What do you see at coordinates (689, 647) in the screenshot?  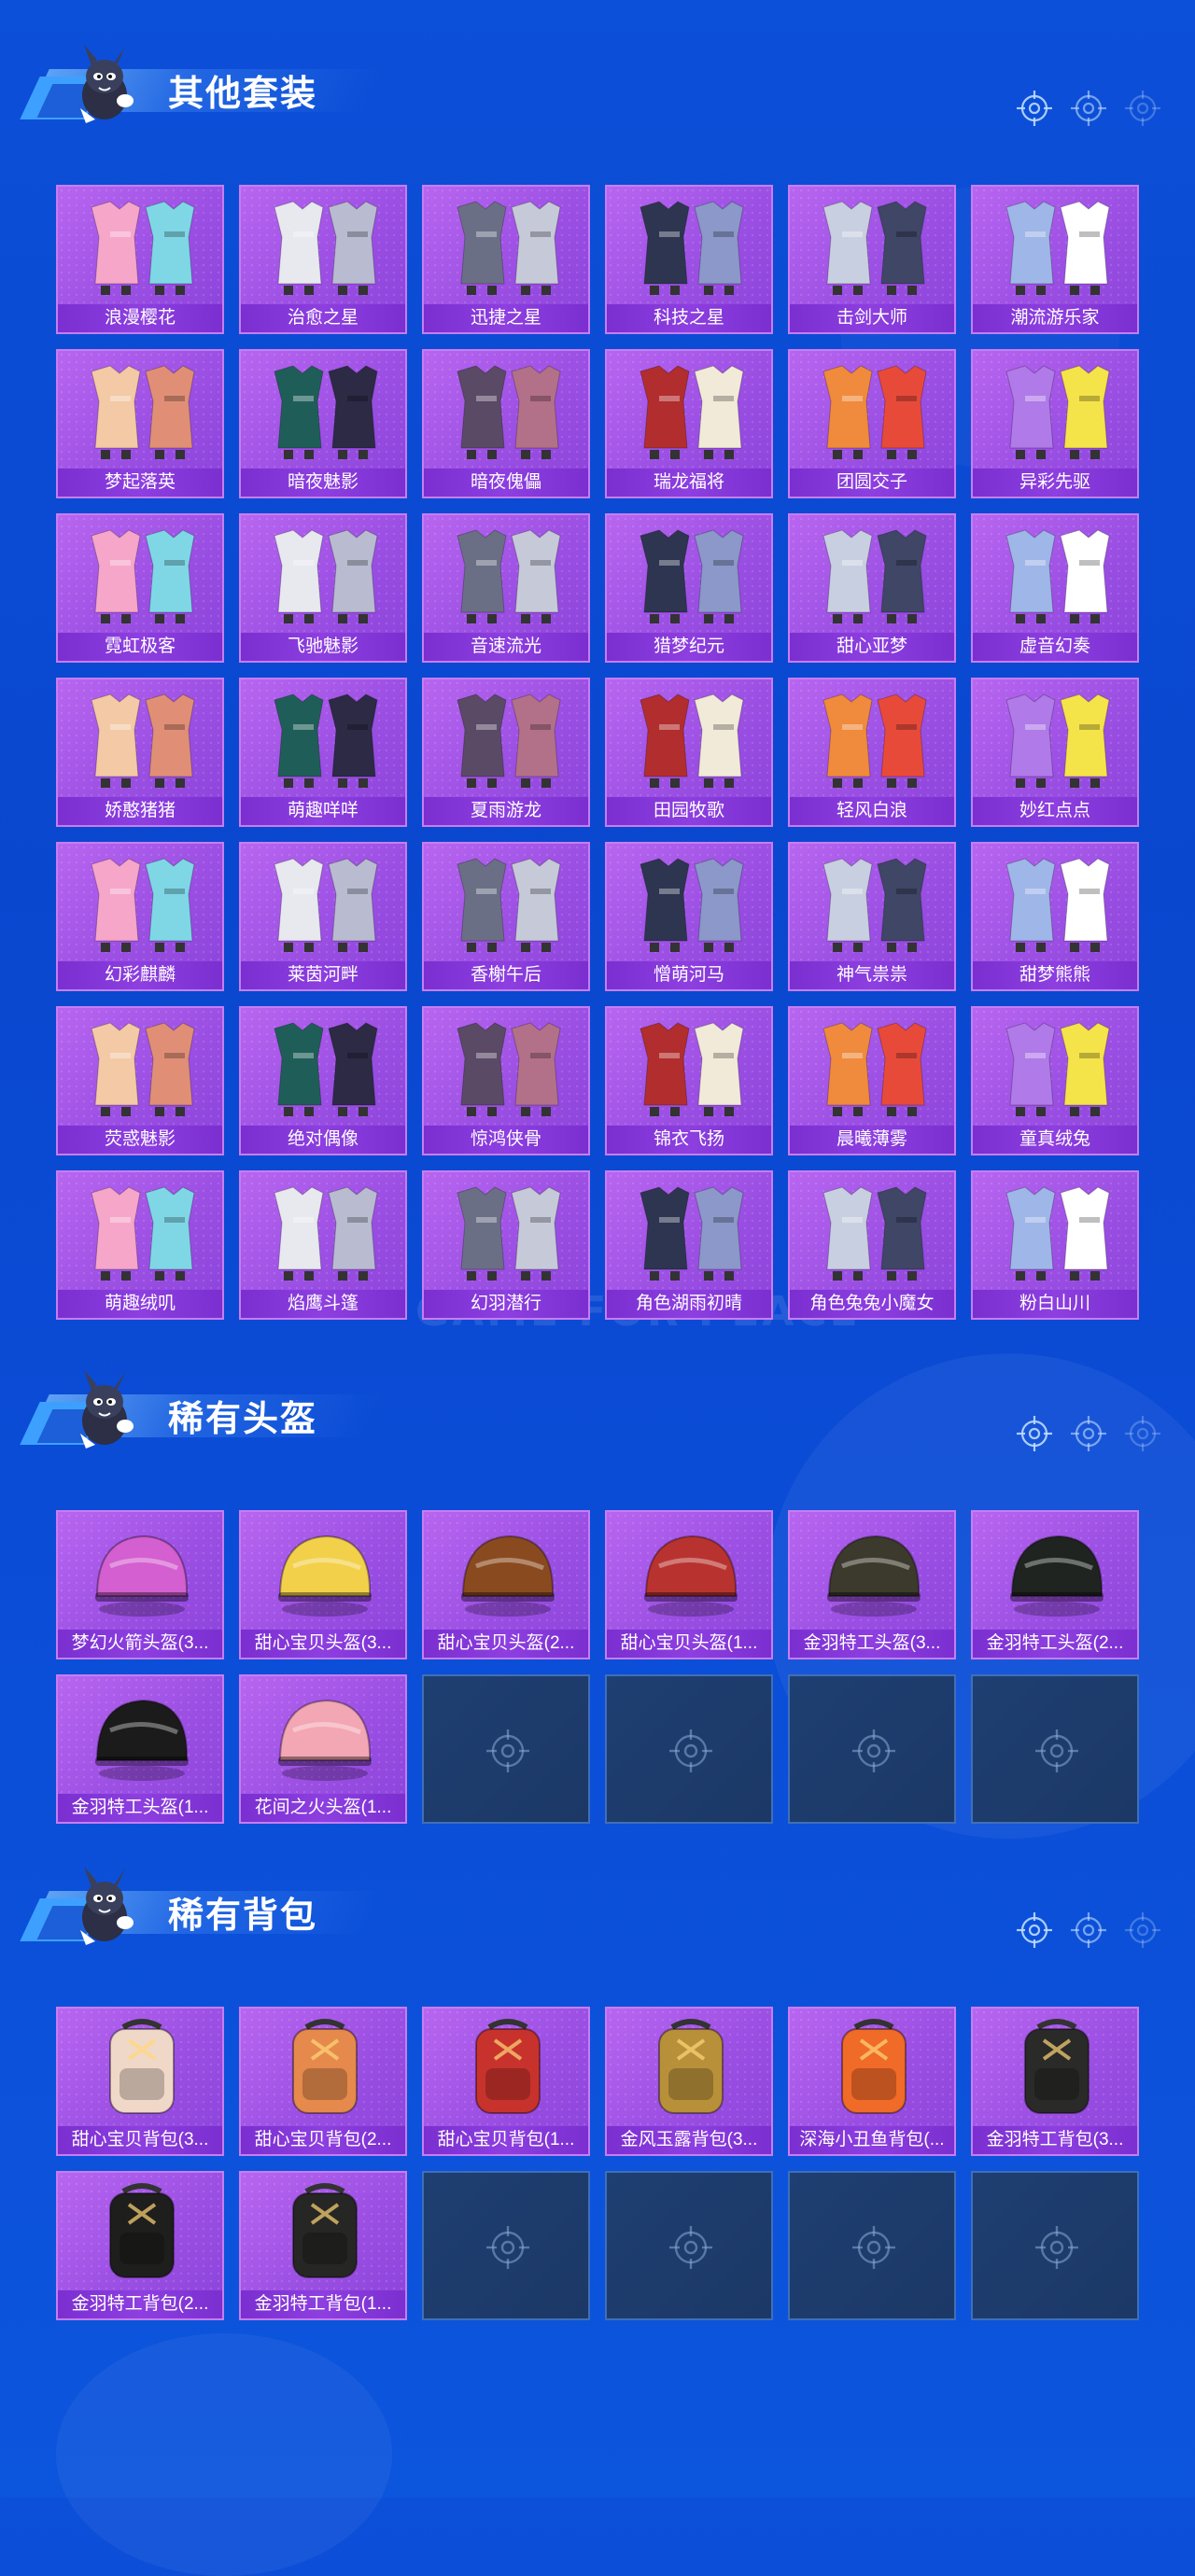 I see `item-label: 猎梦纪元` at bounding box center [689, 647].